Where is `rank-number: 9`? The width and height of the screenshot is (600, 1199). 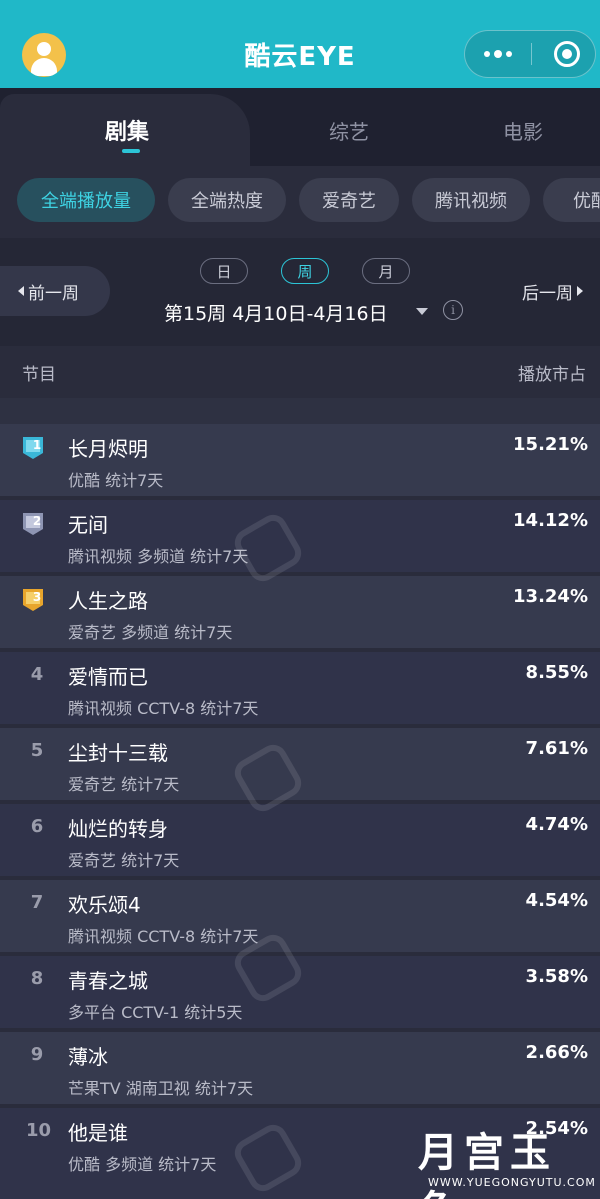 rank-number: 9 is located at coordinates (37, 1054).